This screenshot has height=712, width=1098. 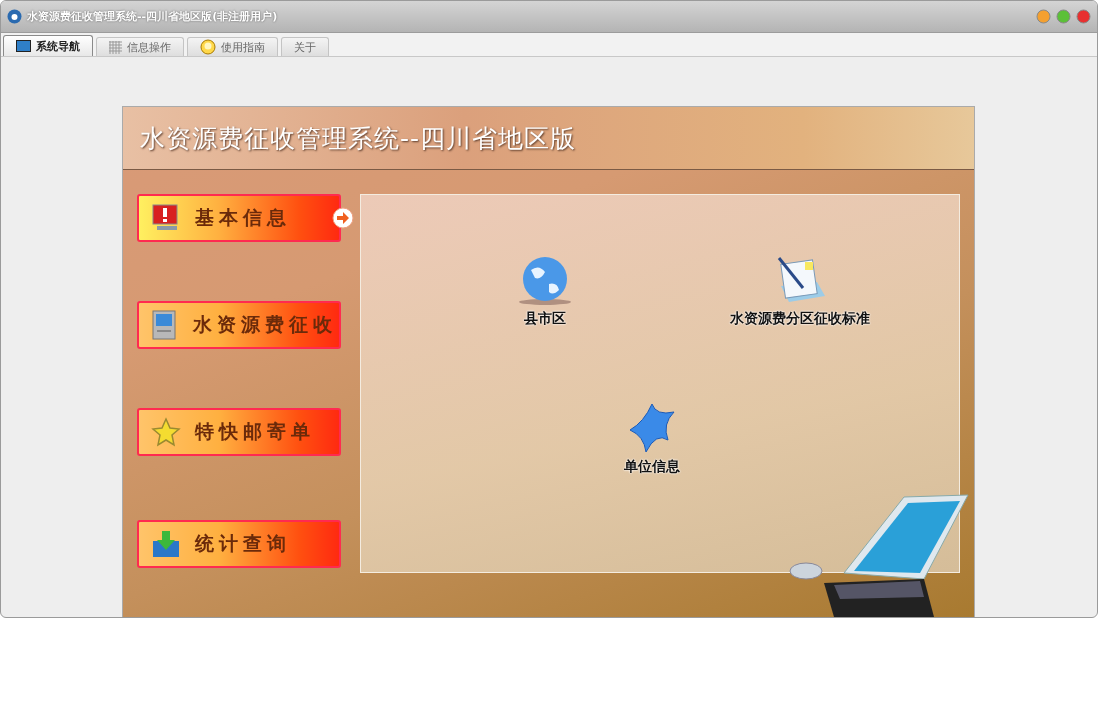 What do you see at coordinates (243, 543) in the screenshot?
I see `nav-label: 统计查询` at bounding box center [243, 543].